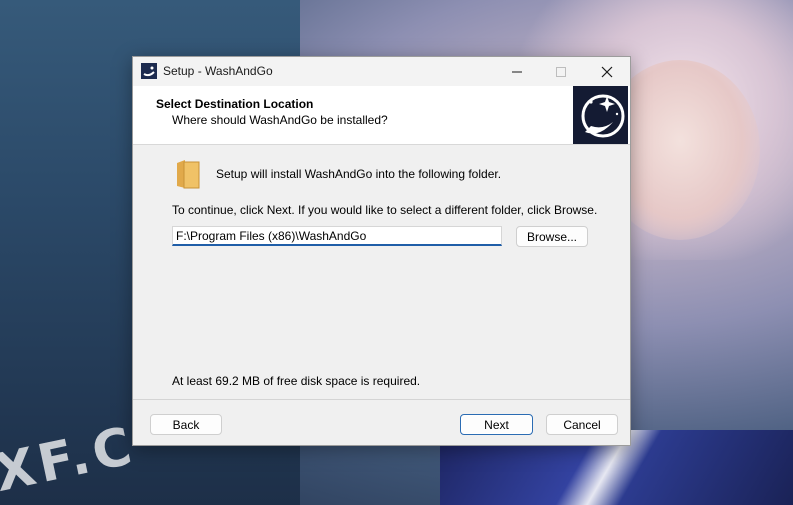 This screenshot has width=793, height=505. I want to click on close-icon, so click(607, 71).